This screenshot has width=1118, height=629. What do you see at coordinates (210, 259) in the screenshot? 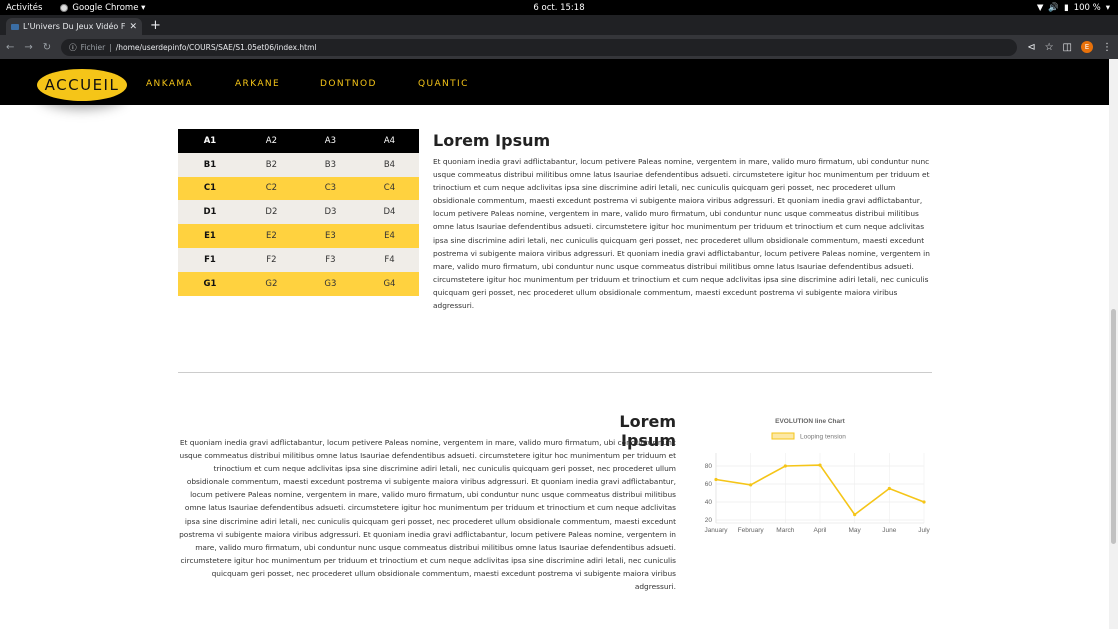
I see `table-cell: F1` at bounding box center [210, 259].